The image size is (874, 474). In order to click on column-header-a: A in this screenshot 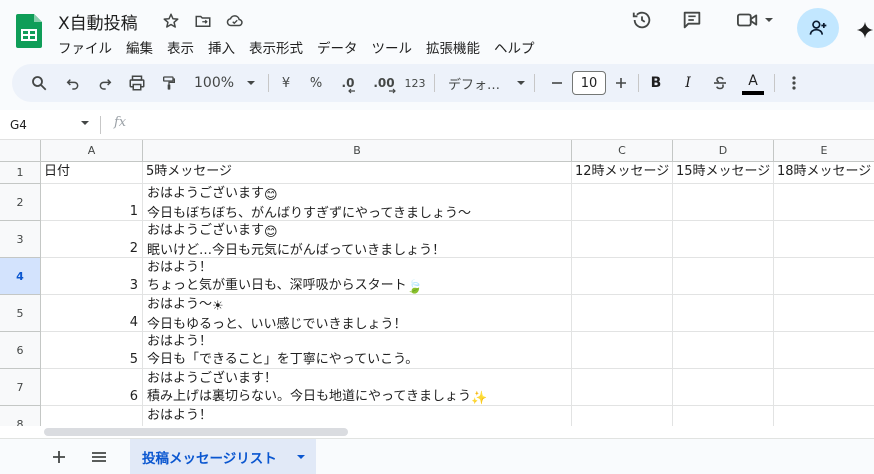, I will do `click(92, 151)`.